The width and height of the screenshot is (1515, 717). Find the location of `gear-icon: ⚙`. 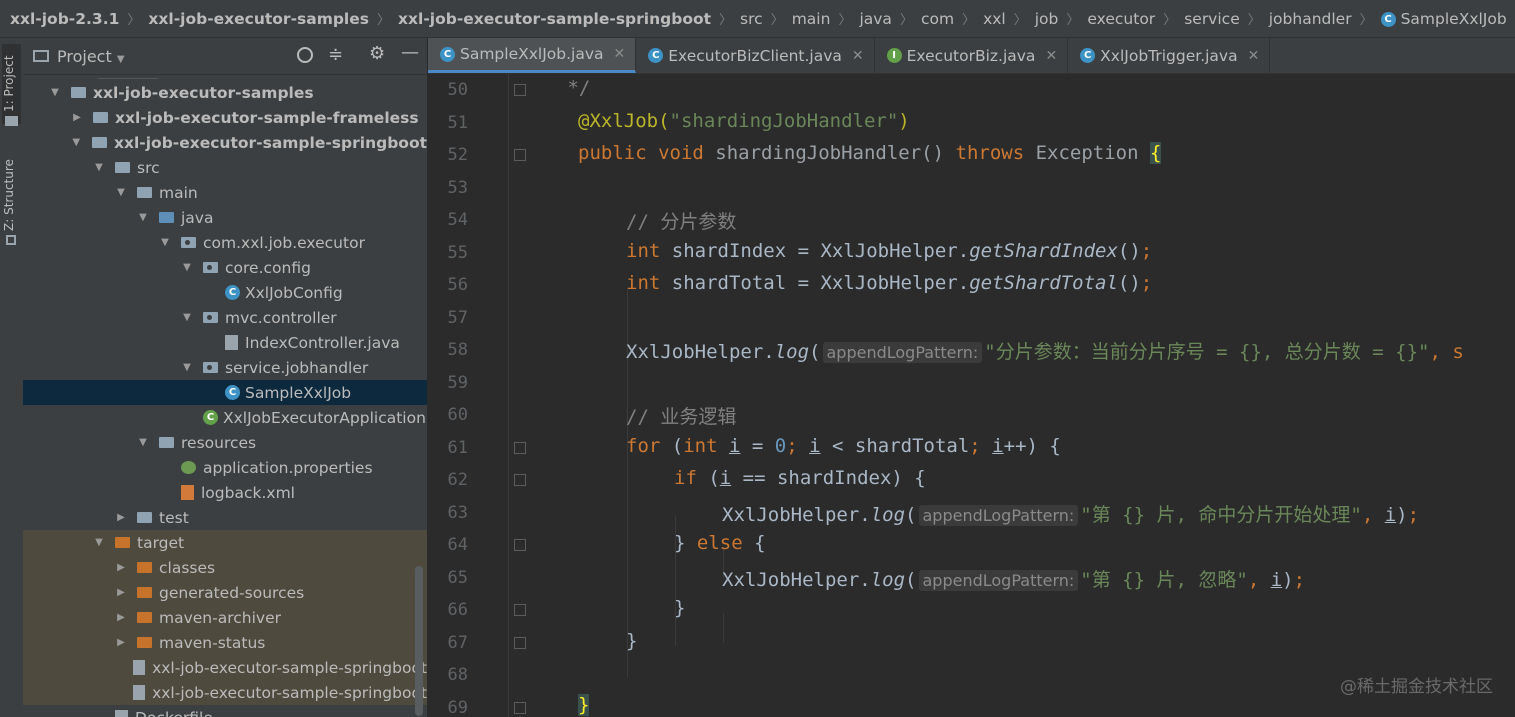

gear-icon: ⚙ is located at coordinates (377, 53).